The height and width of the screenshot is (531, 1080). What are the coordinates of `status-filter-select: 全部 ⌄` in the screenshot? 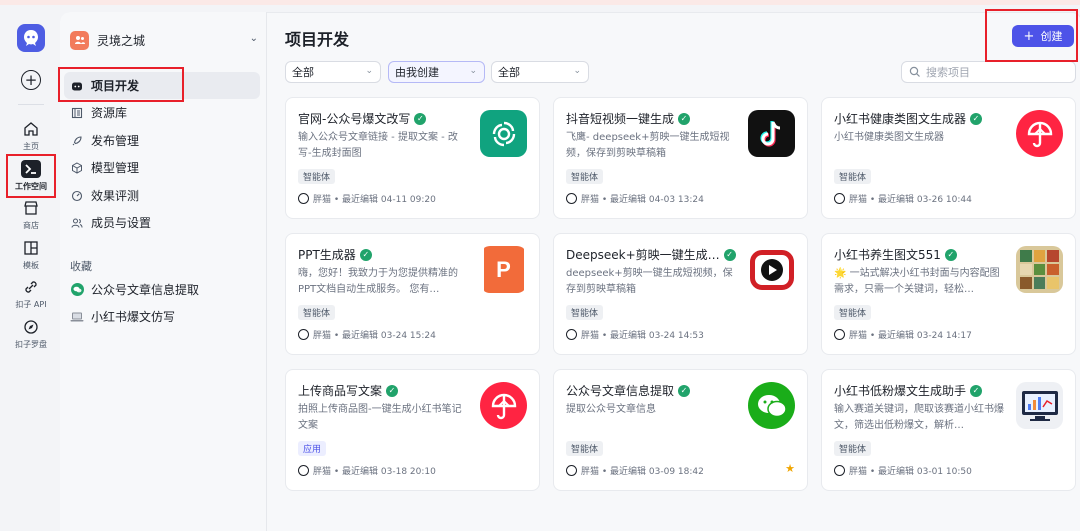 It's located at (540, 72).